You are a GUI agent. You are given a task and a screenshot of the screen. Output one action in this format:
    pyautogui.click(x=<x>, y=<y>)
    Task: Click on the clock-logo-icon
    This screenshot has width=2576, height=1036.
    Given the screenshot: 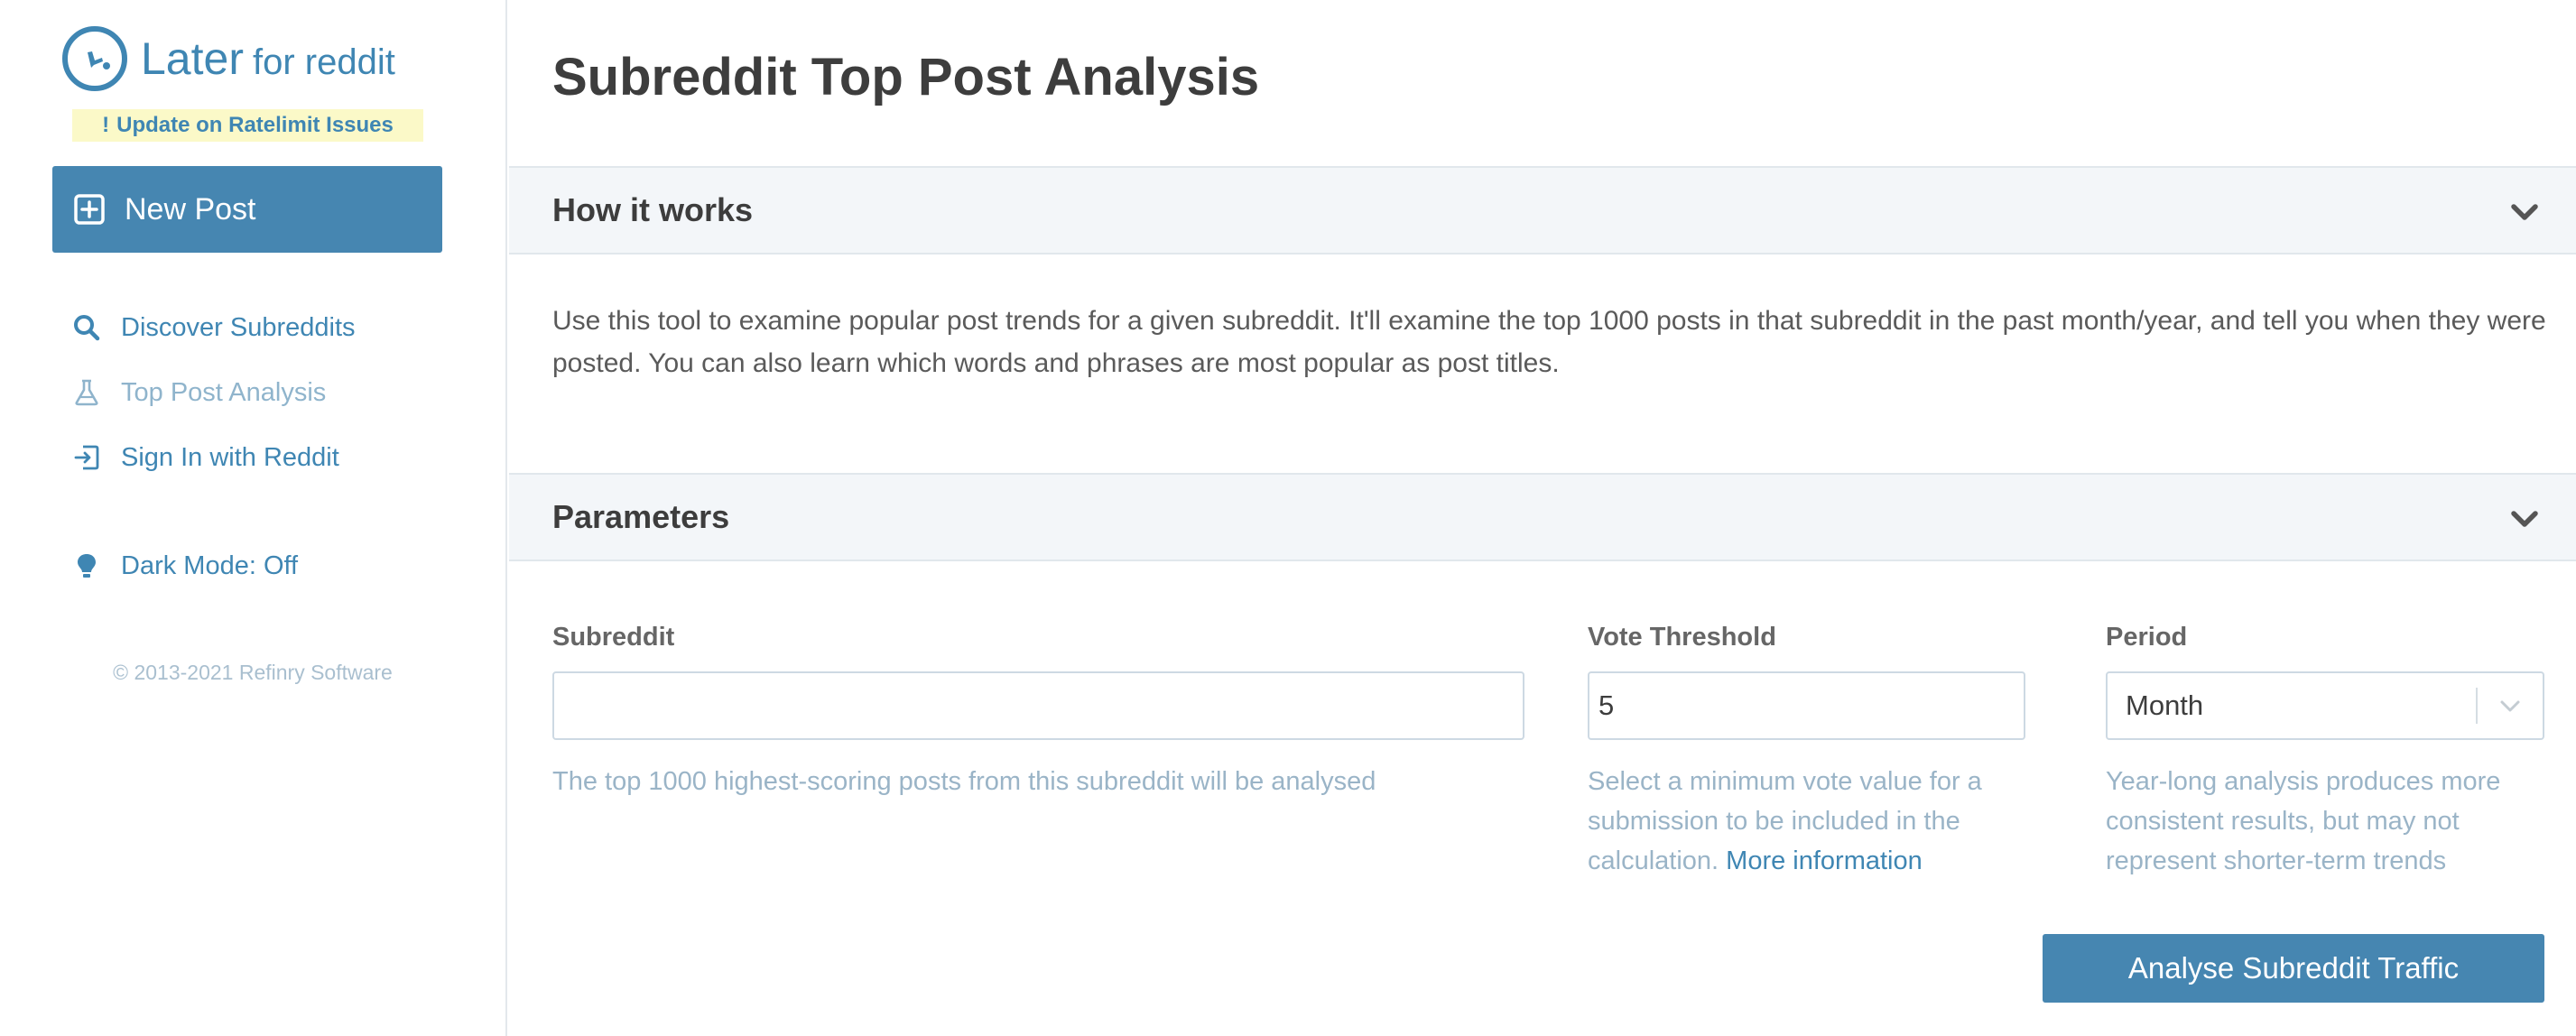 What is the action you would take?
    pyautogui.click(x=94, y=58)
    